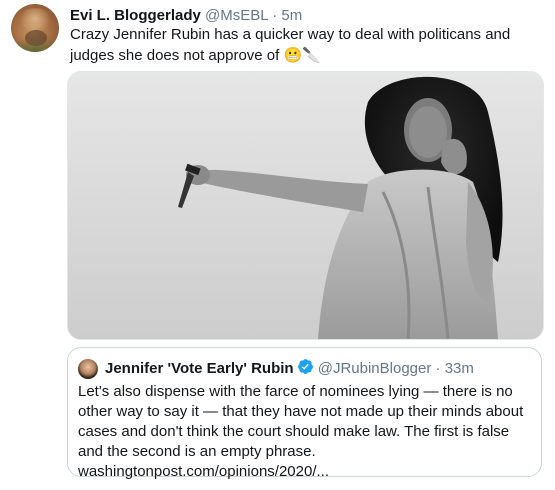 The image size is (555, 490). Describe the element at coordinates (311, 55) in the screenshot. I see `knife-emoji: 🔪` at that location.